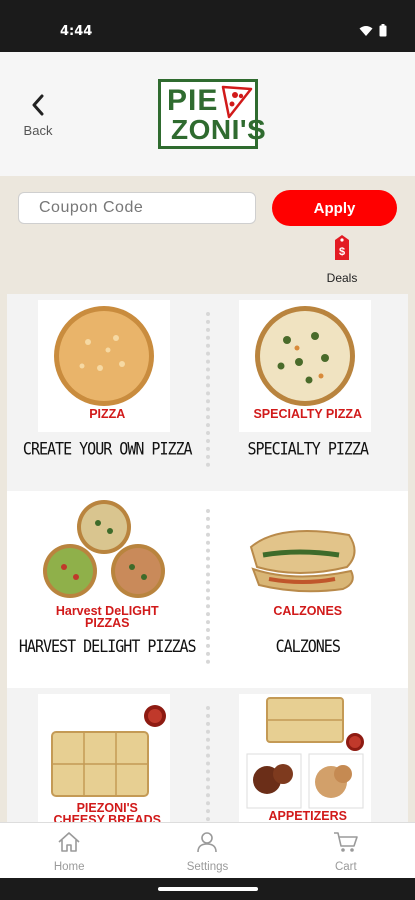 This screenshot has width=415, height=900. I want to click on deals-button: $ Deals, so click(342, 259).